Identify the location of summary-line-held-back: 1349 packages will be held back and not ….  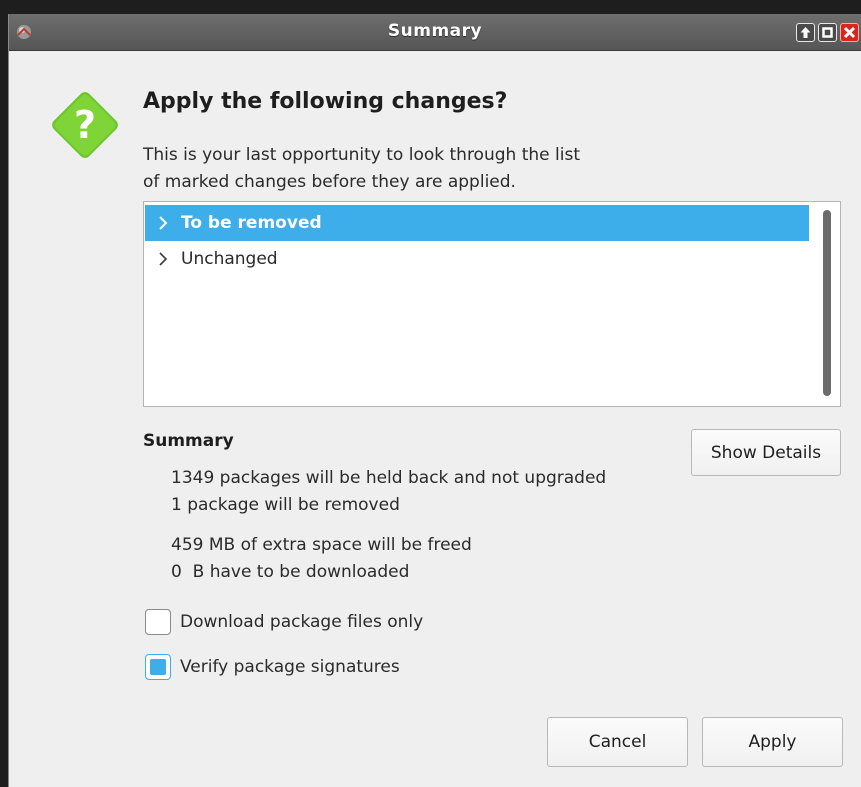
(389, 478).